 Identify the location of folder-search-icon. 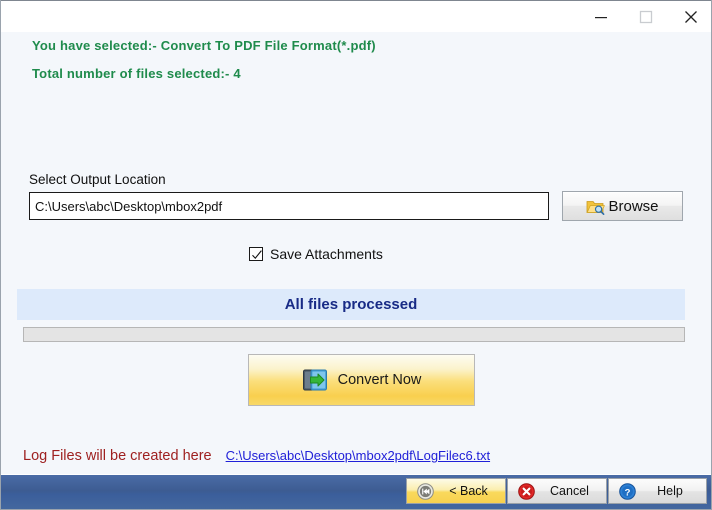
(596, 207).